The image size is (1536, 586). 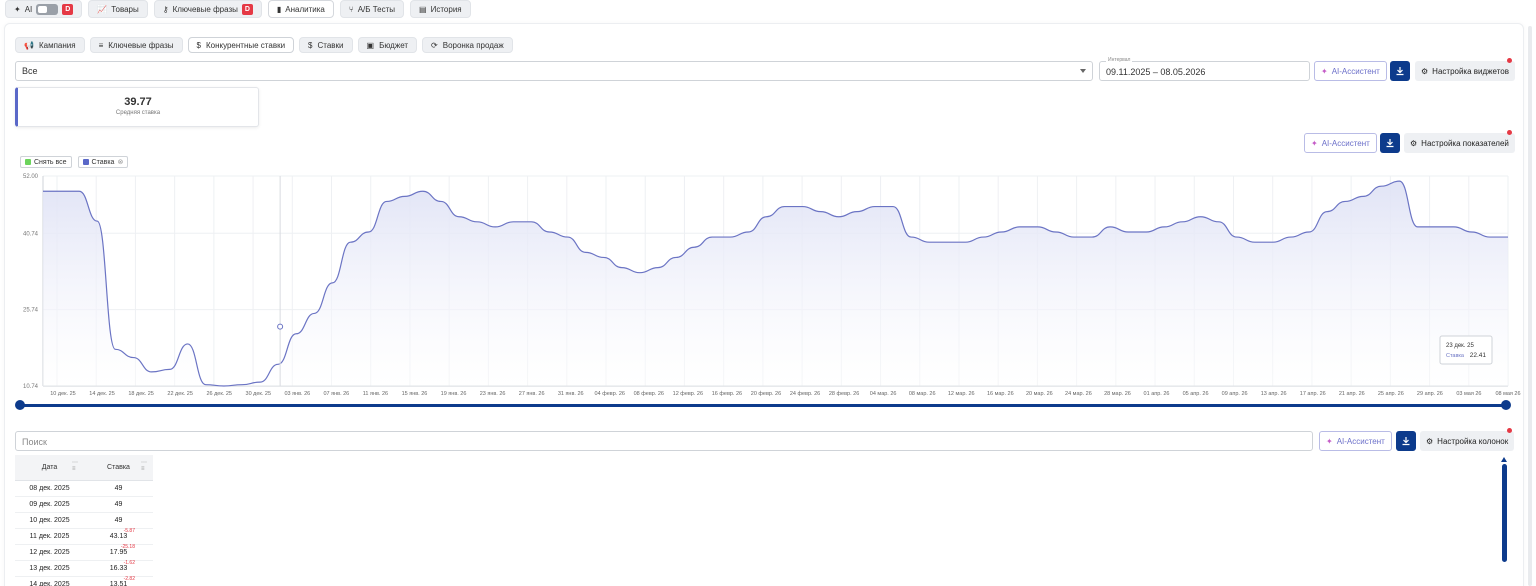 What do you see at coordinates (351, 9) in the screenshot?
I see `ab-test-icon: ⑂` at bounding box center [351, 9].